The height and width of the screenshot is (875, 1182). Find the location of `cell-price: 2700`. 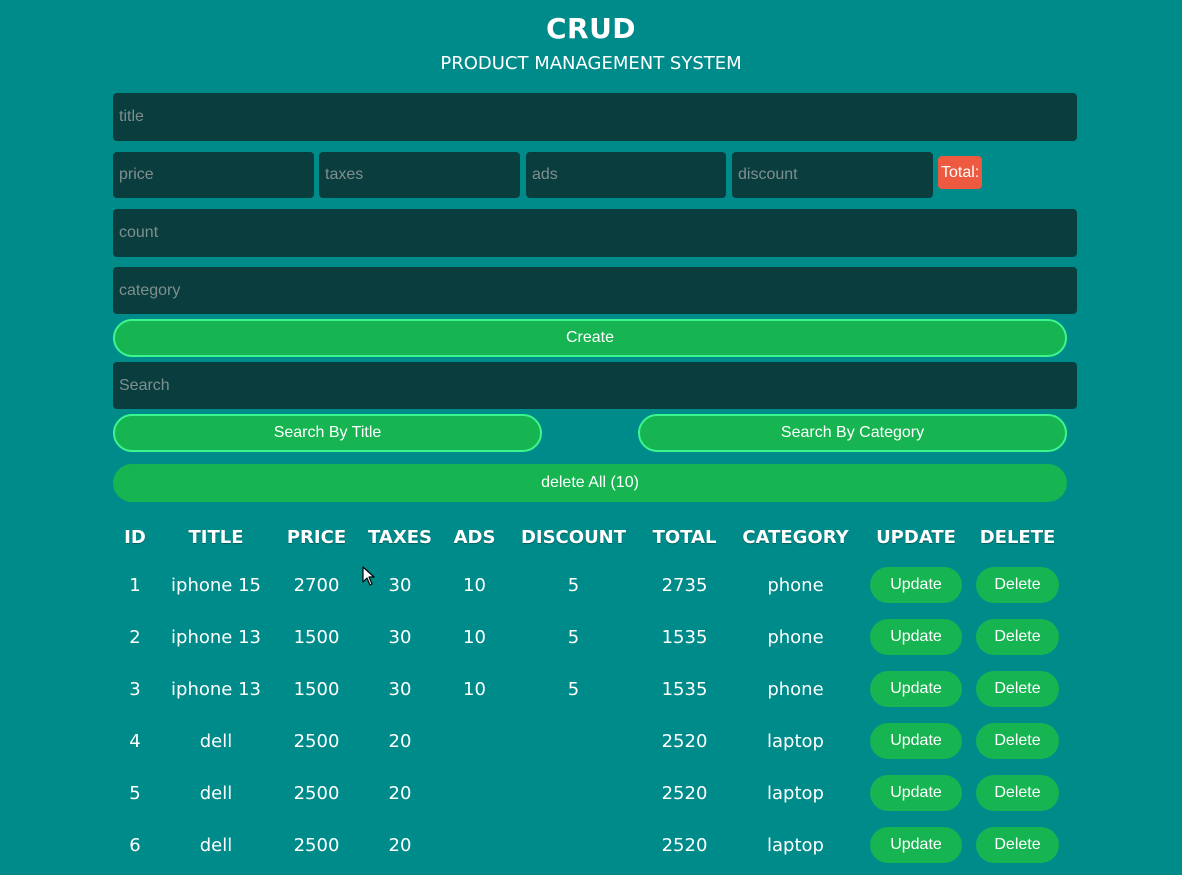

cell-price: 2700 is located at coordinates (316, 585).